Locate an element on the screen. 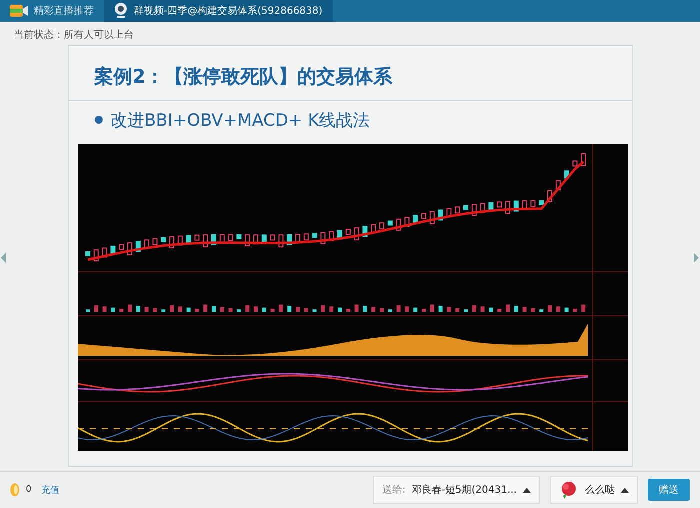 This screenshot has height=508, width=700. gift-dropdown: 么么哒 is located at coordinates (594, 490).